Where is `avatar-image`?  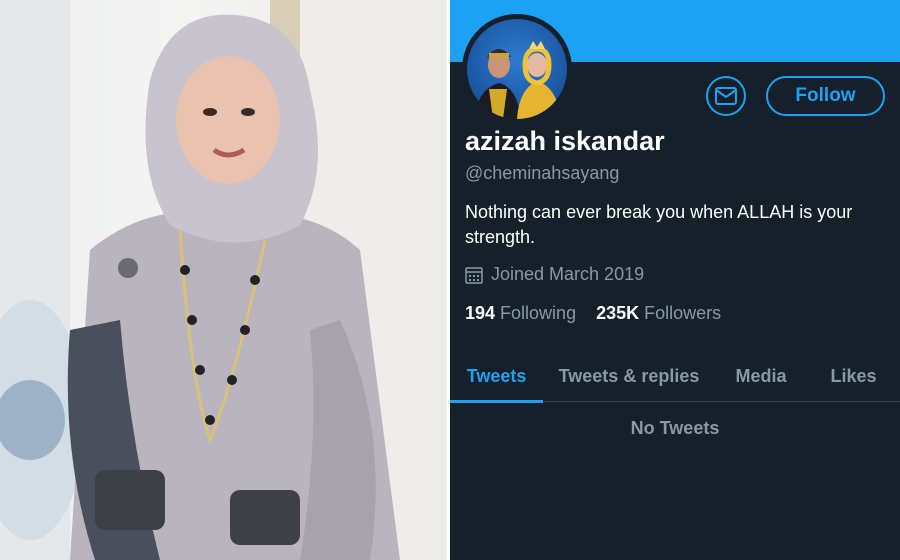
avatar-image is located at coordinates (517, 69).